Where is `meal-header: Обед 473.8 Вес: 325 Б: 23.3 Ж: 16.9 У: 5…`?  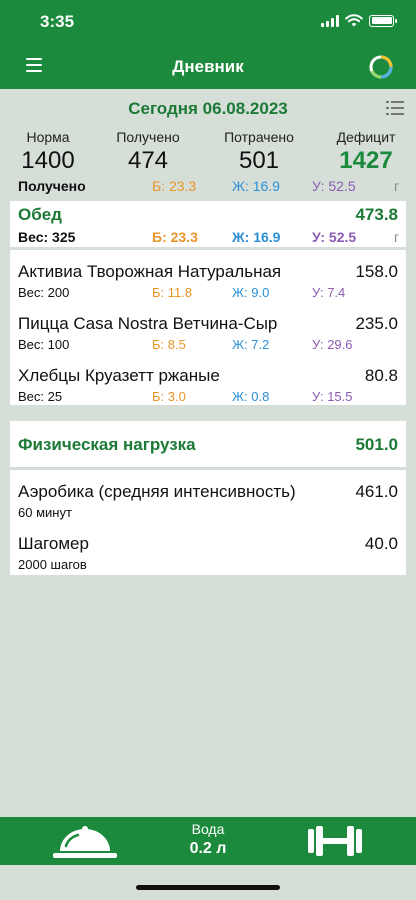
meal-header: Обед 473.8 Вес: 325 Б: 23.3 Ж: 16.9 У: 5… is located at coordinates (208, 224).